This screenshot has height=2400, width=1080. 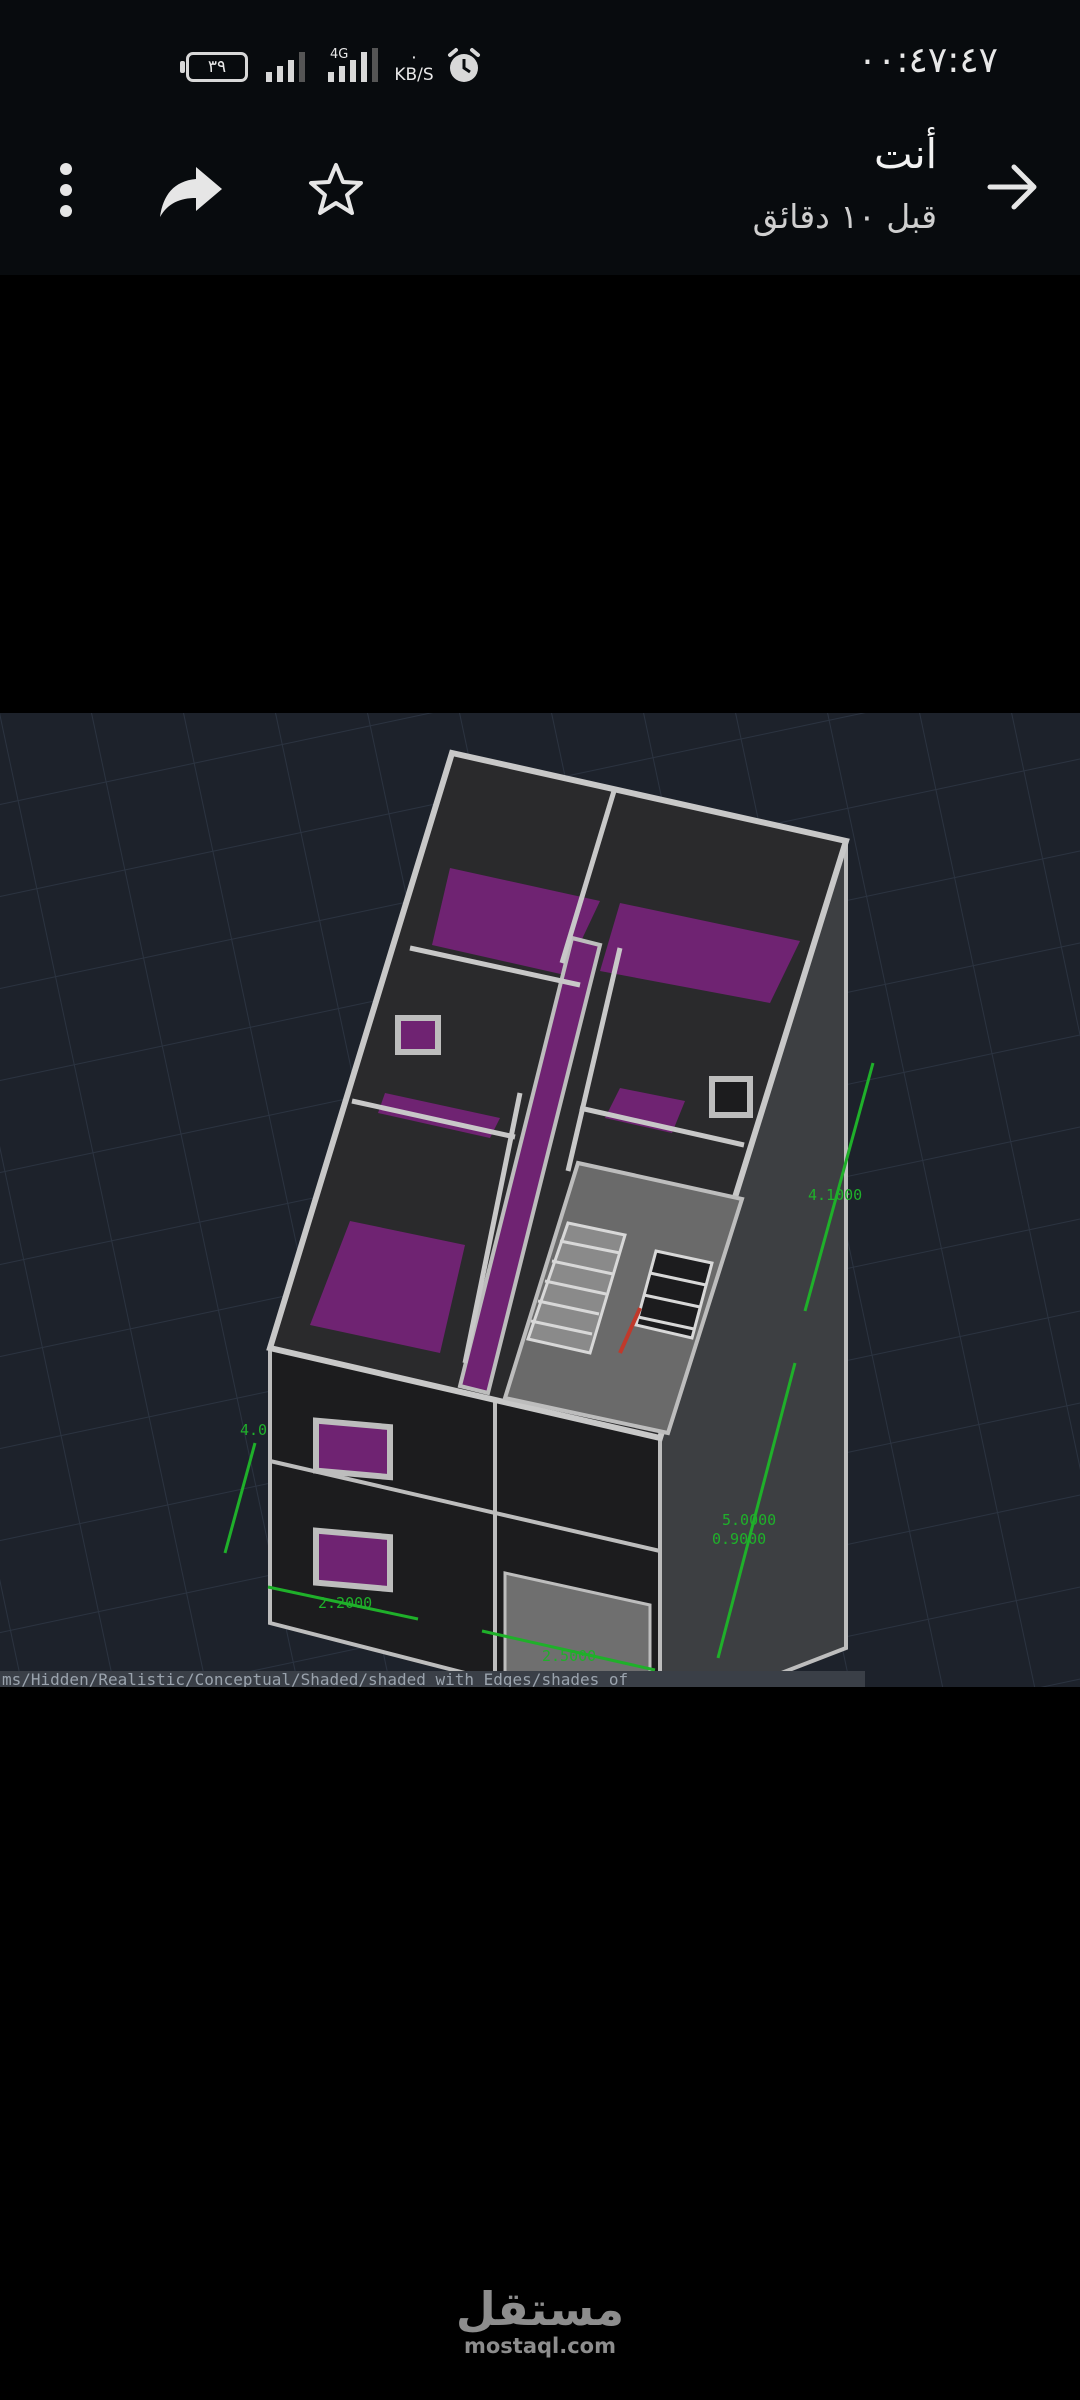 What do you see at coordinates (414, 57) in the screenshot?
I see `data-speed-value: ٠` at bounding box center [414, 57].